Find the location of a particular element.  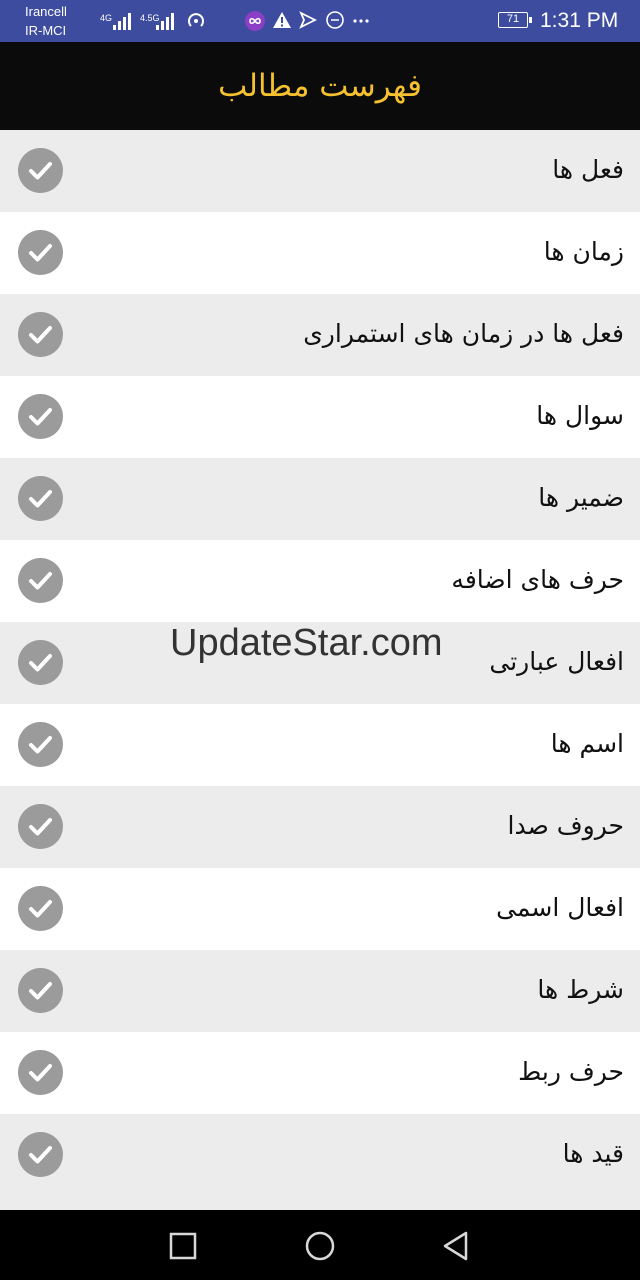

list-item: حروف صدا is located at coordinates (320, 827).